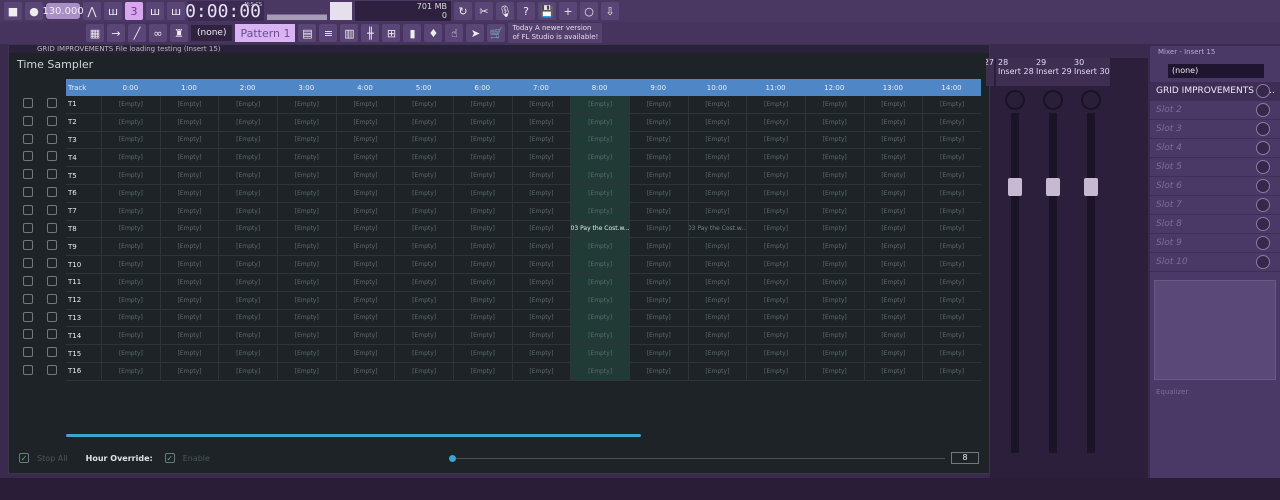 The height and width of the screenshot is (500, 1280). Describe the element at coordinates (179, 33) in the screenshot. I see `stamp-icon: ♜` at that location.